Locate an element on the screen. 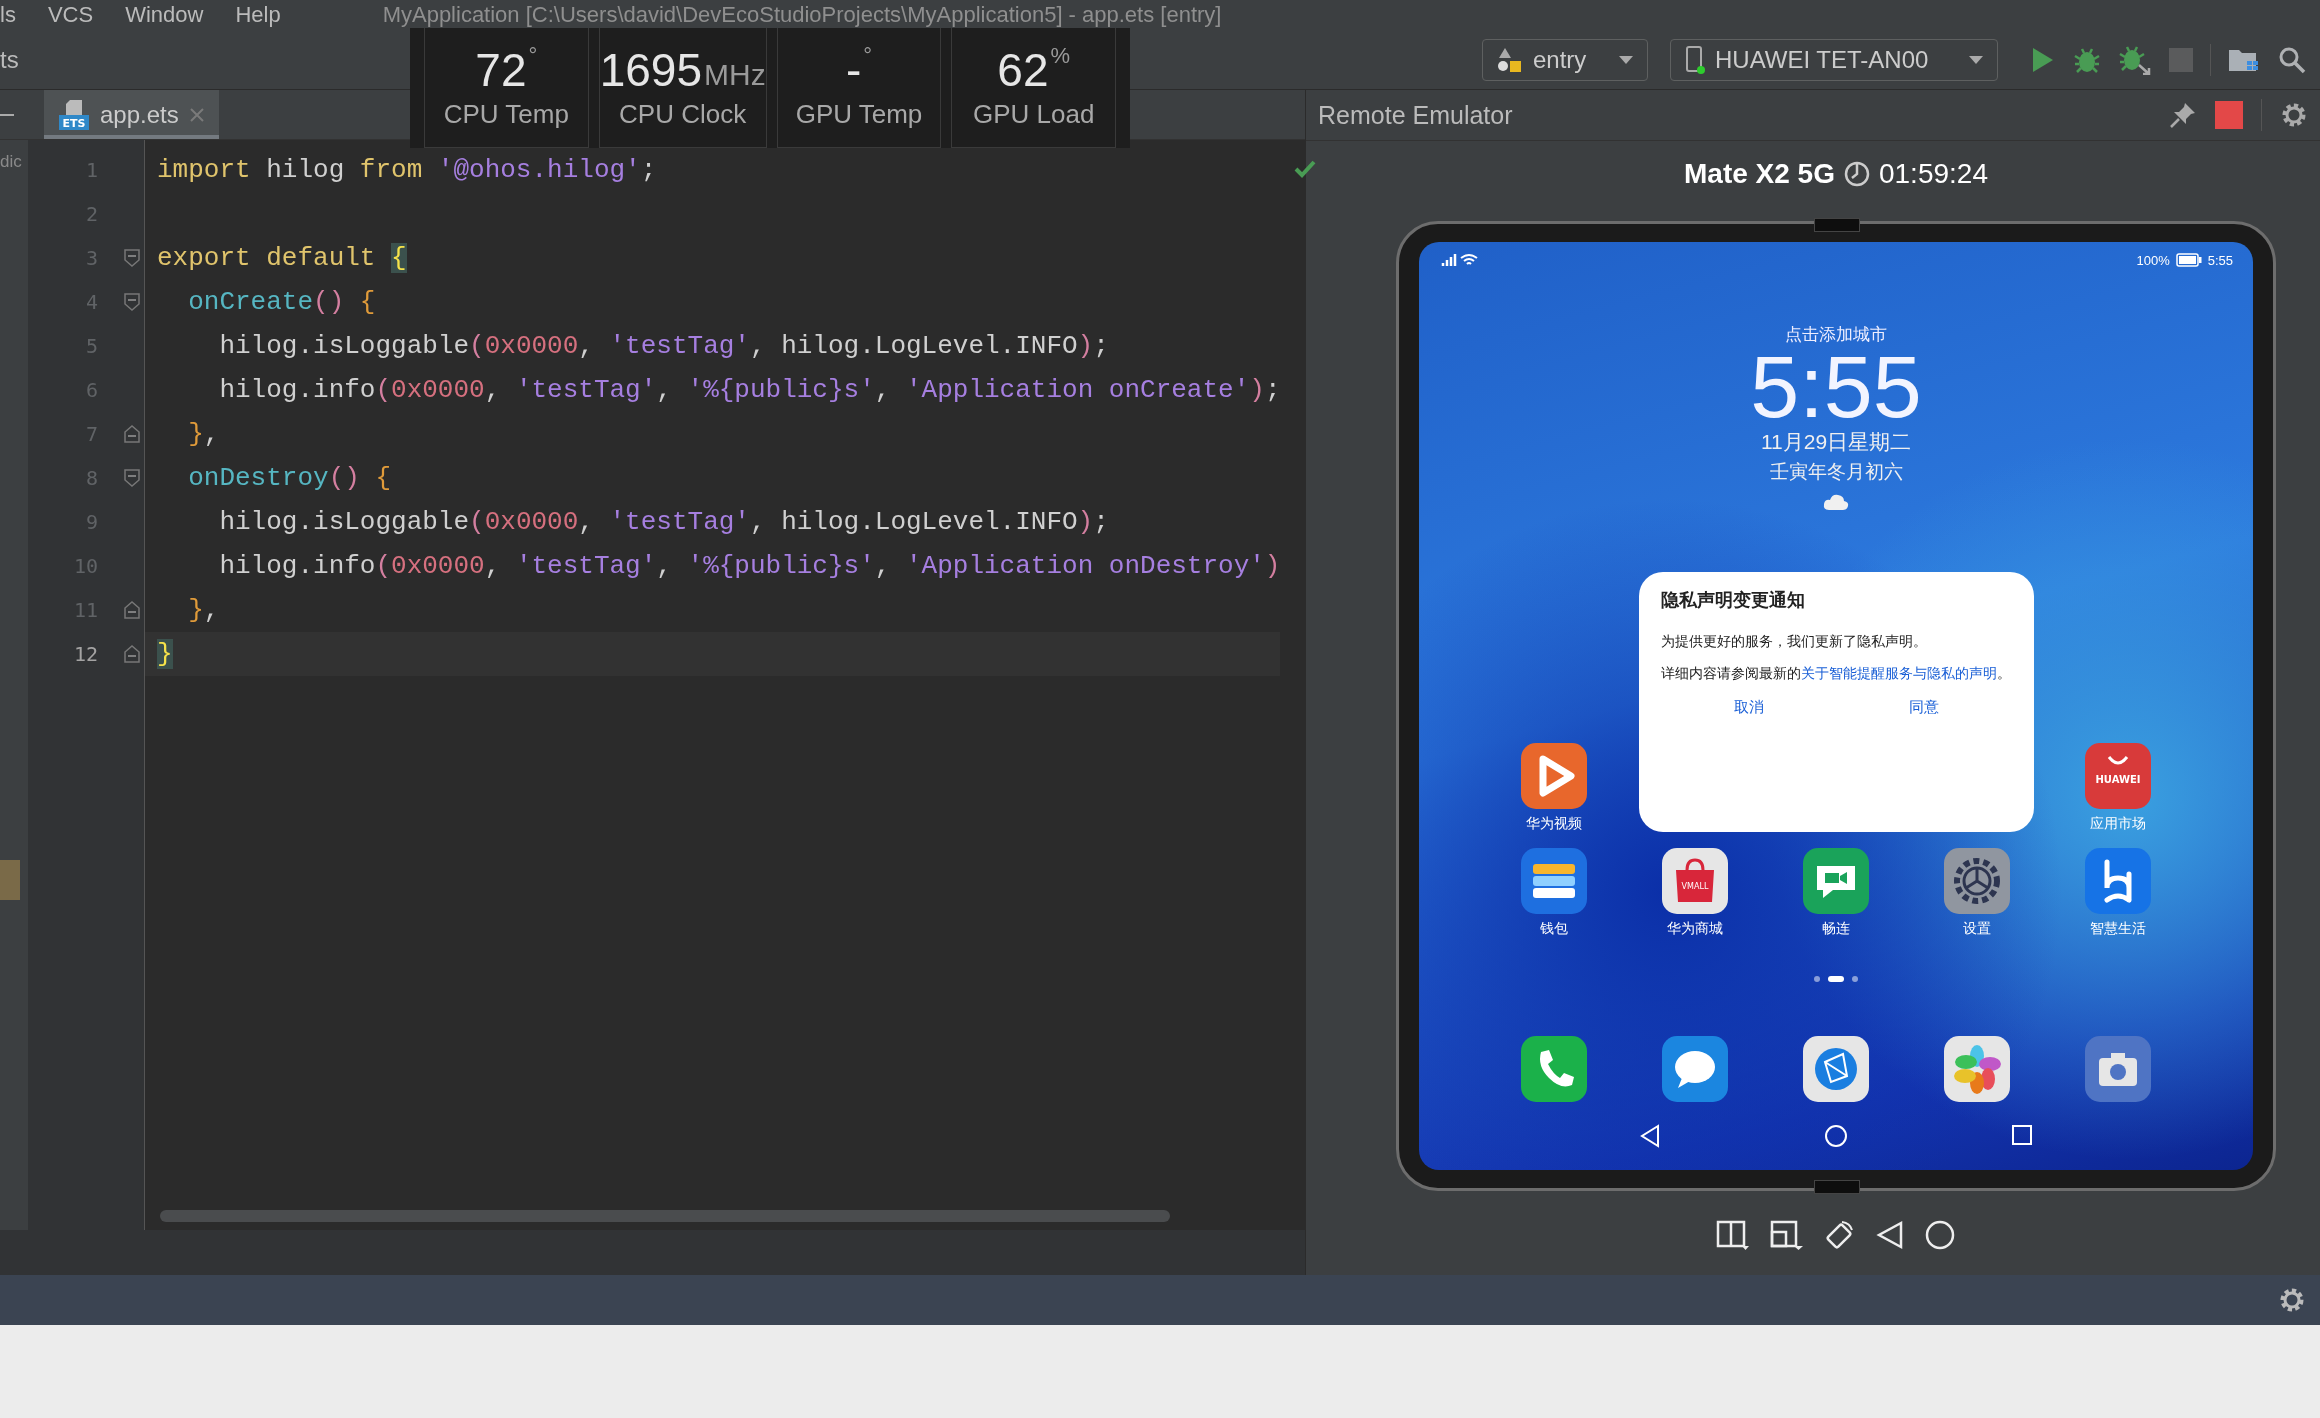 This screenshot has height=1418, width=2320. gallery-app-icon is located at coordinates (1977, 1069).